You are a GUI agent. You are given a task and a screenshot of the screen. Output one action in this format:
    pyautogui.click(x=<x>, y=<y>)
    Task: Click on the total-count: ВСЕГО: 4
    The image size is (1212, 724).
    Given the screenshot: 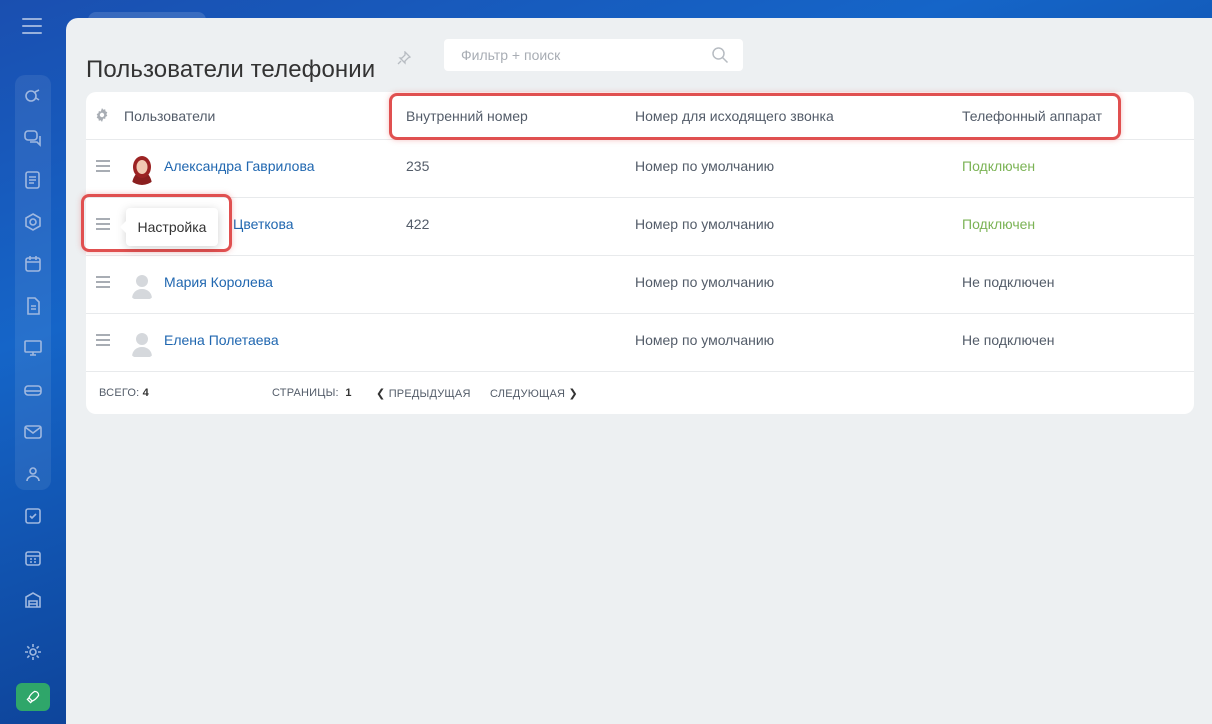 What is the action you would take?
    pyautogui.click(x=124, y=393)
    